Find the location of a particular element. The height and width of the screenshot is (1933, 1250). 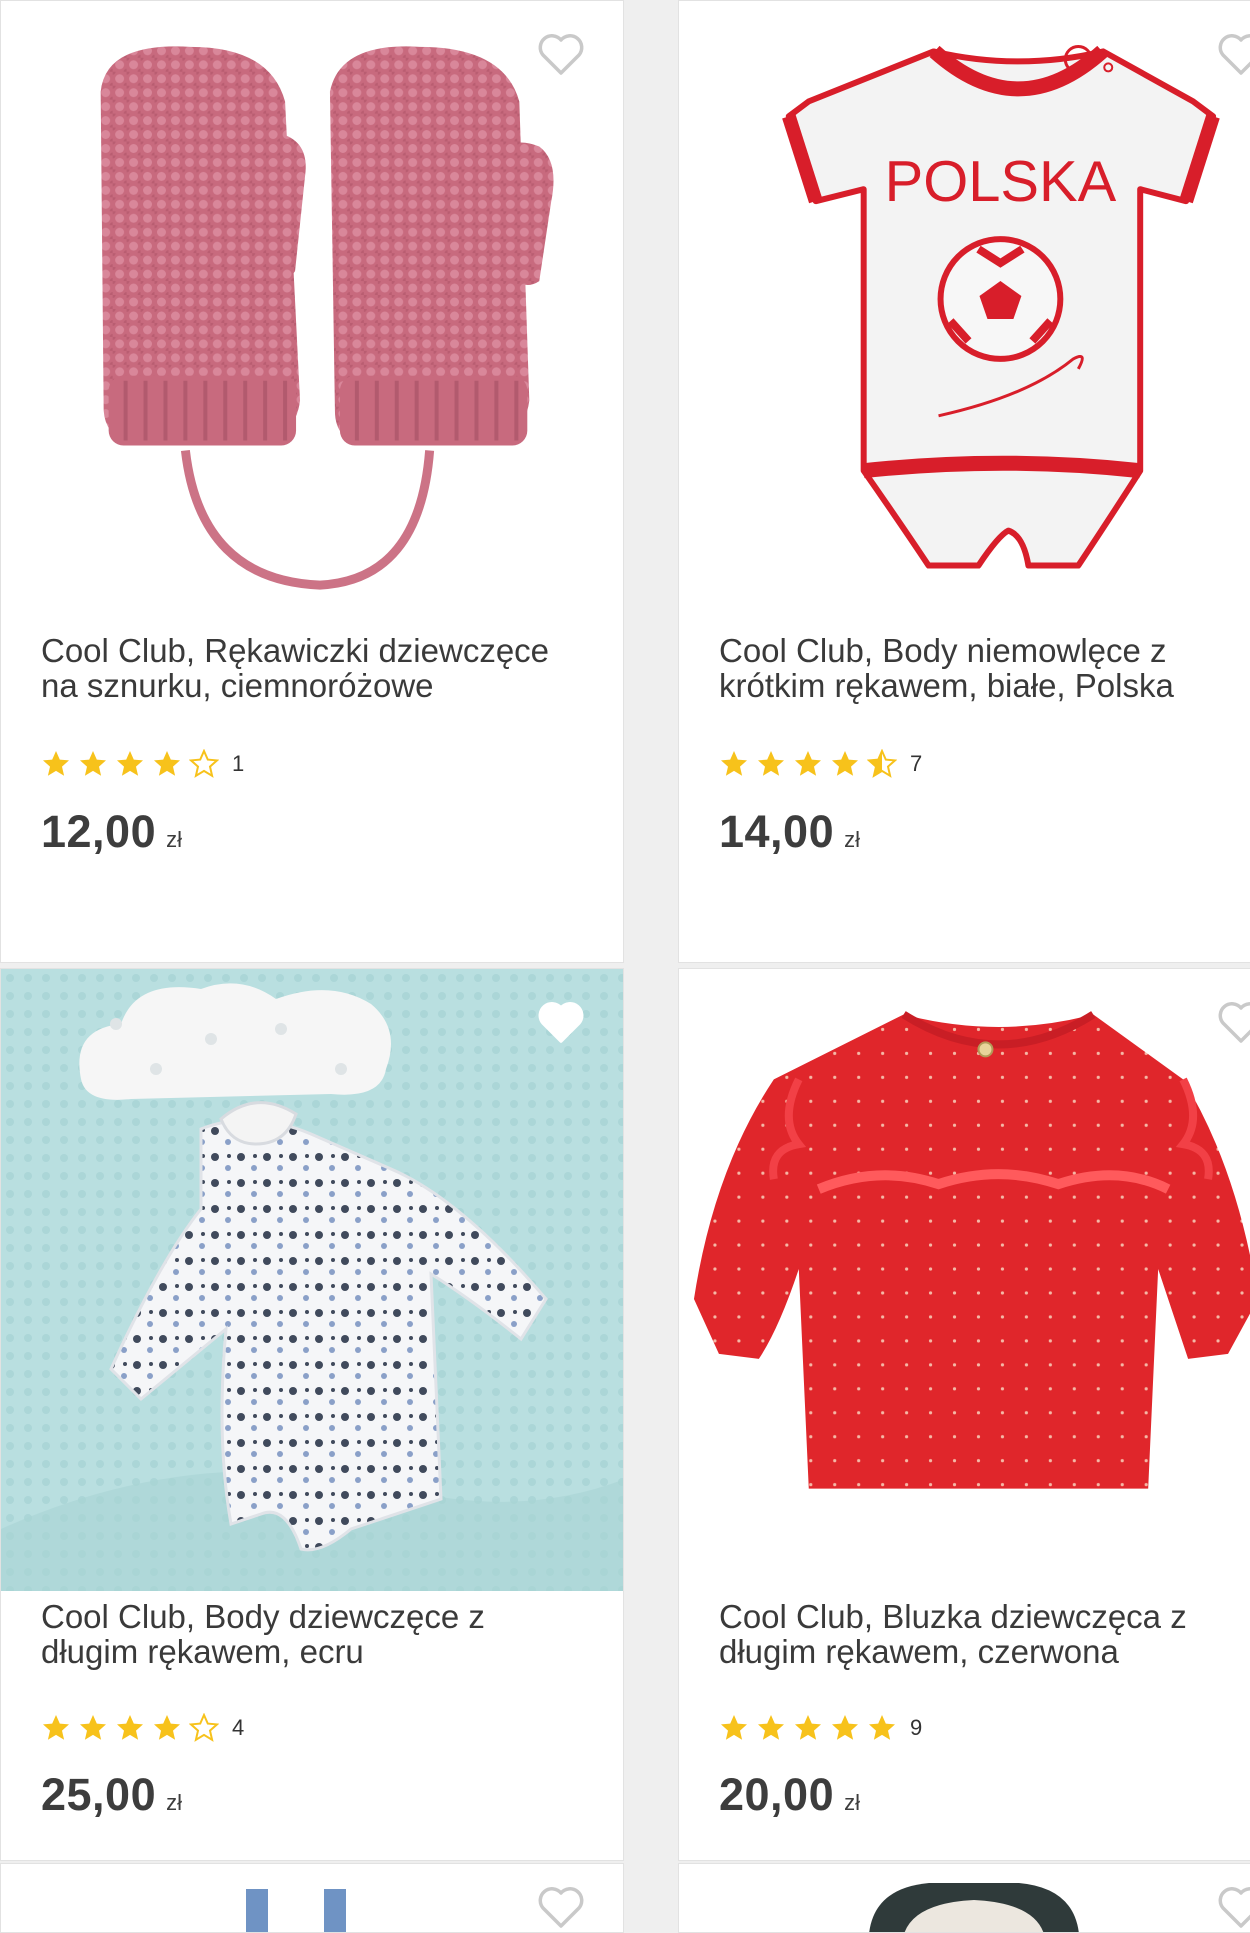

rating-count: 9 is located at coordinates (916, 1727).